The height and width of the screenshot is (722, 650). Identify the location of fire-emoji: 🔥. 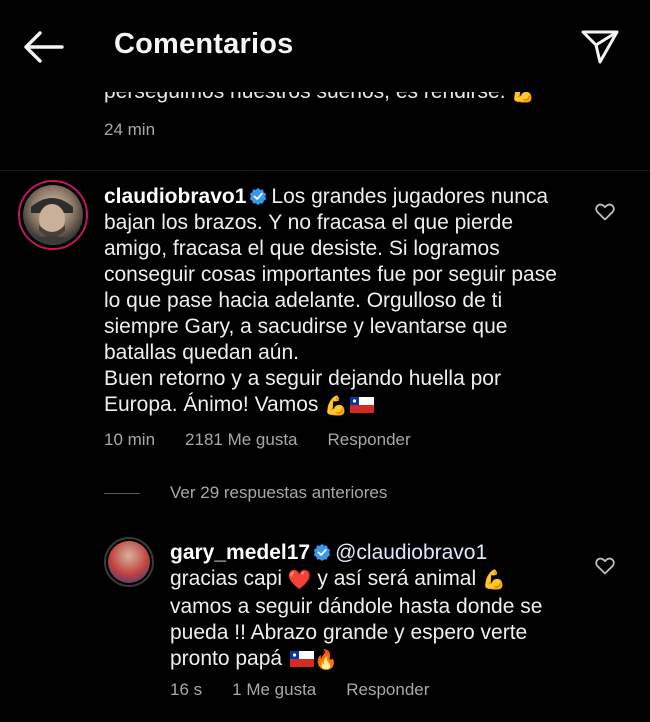
(325, 660).